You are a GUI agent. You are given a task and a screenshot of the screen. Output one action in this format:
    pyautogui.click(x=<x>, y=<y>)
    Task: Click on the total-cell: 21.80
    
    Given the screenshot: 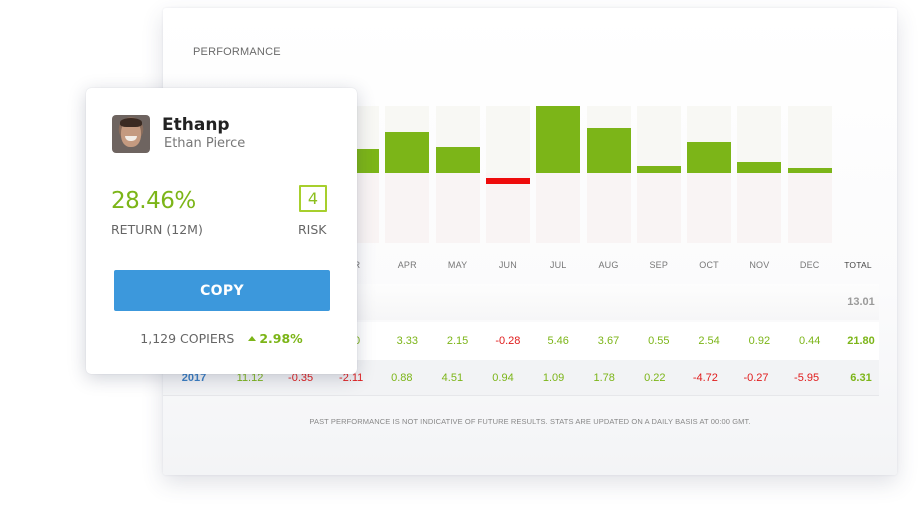 What is the action you would take?
    pyautogui.click(x=861, y=341)
    